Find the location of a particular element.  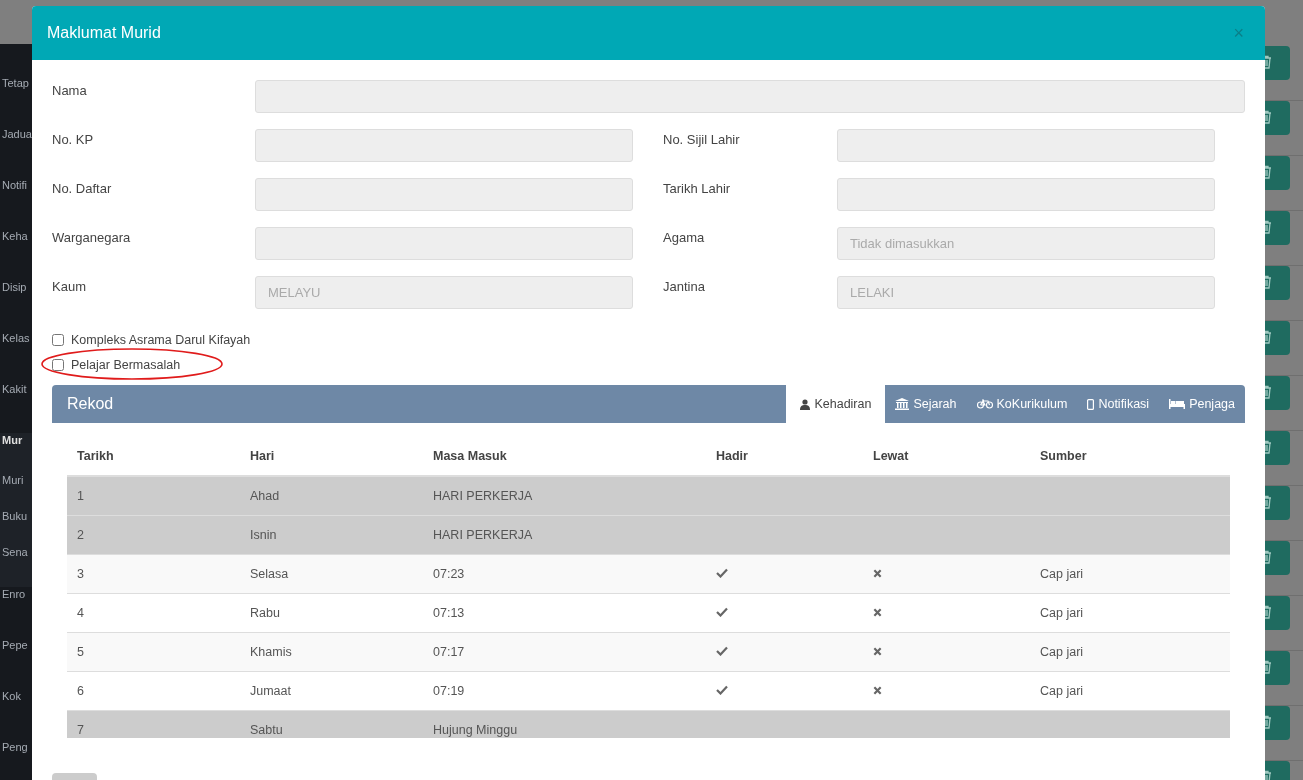

field-label: Agama is located at coordinates (684, 237).